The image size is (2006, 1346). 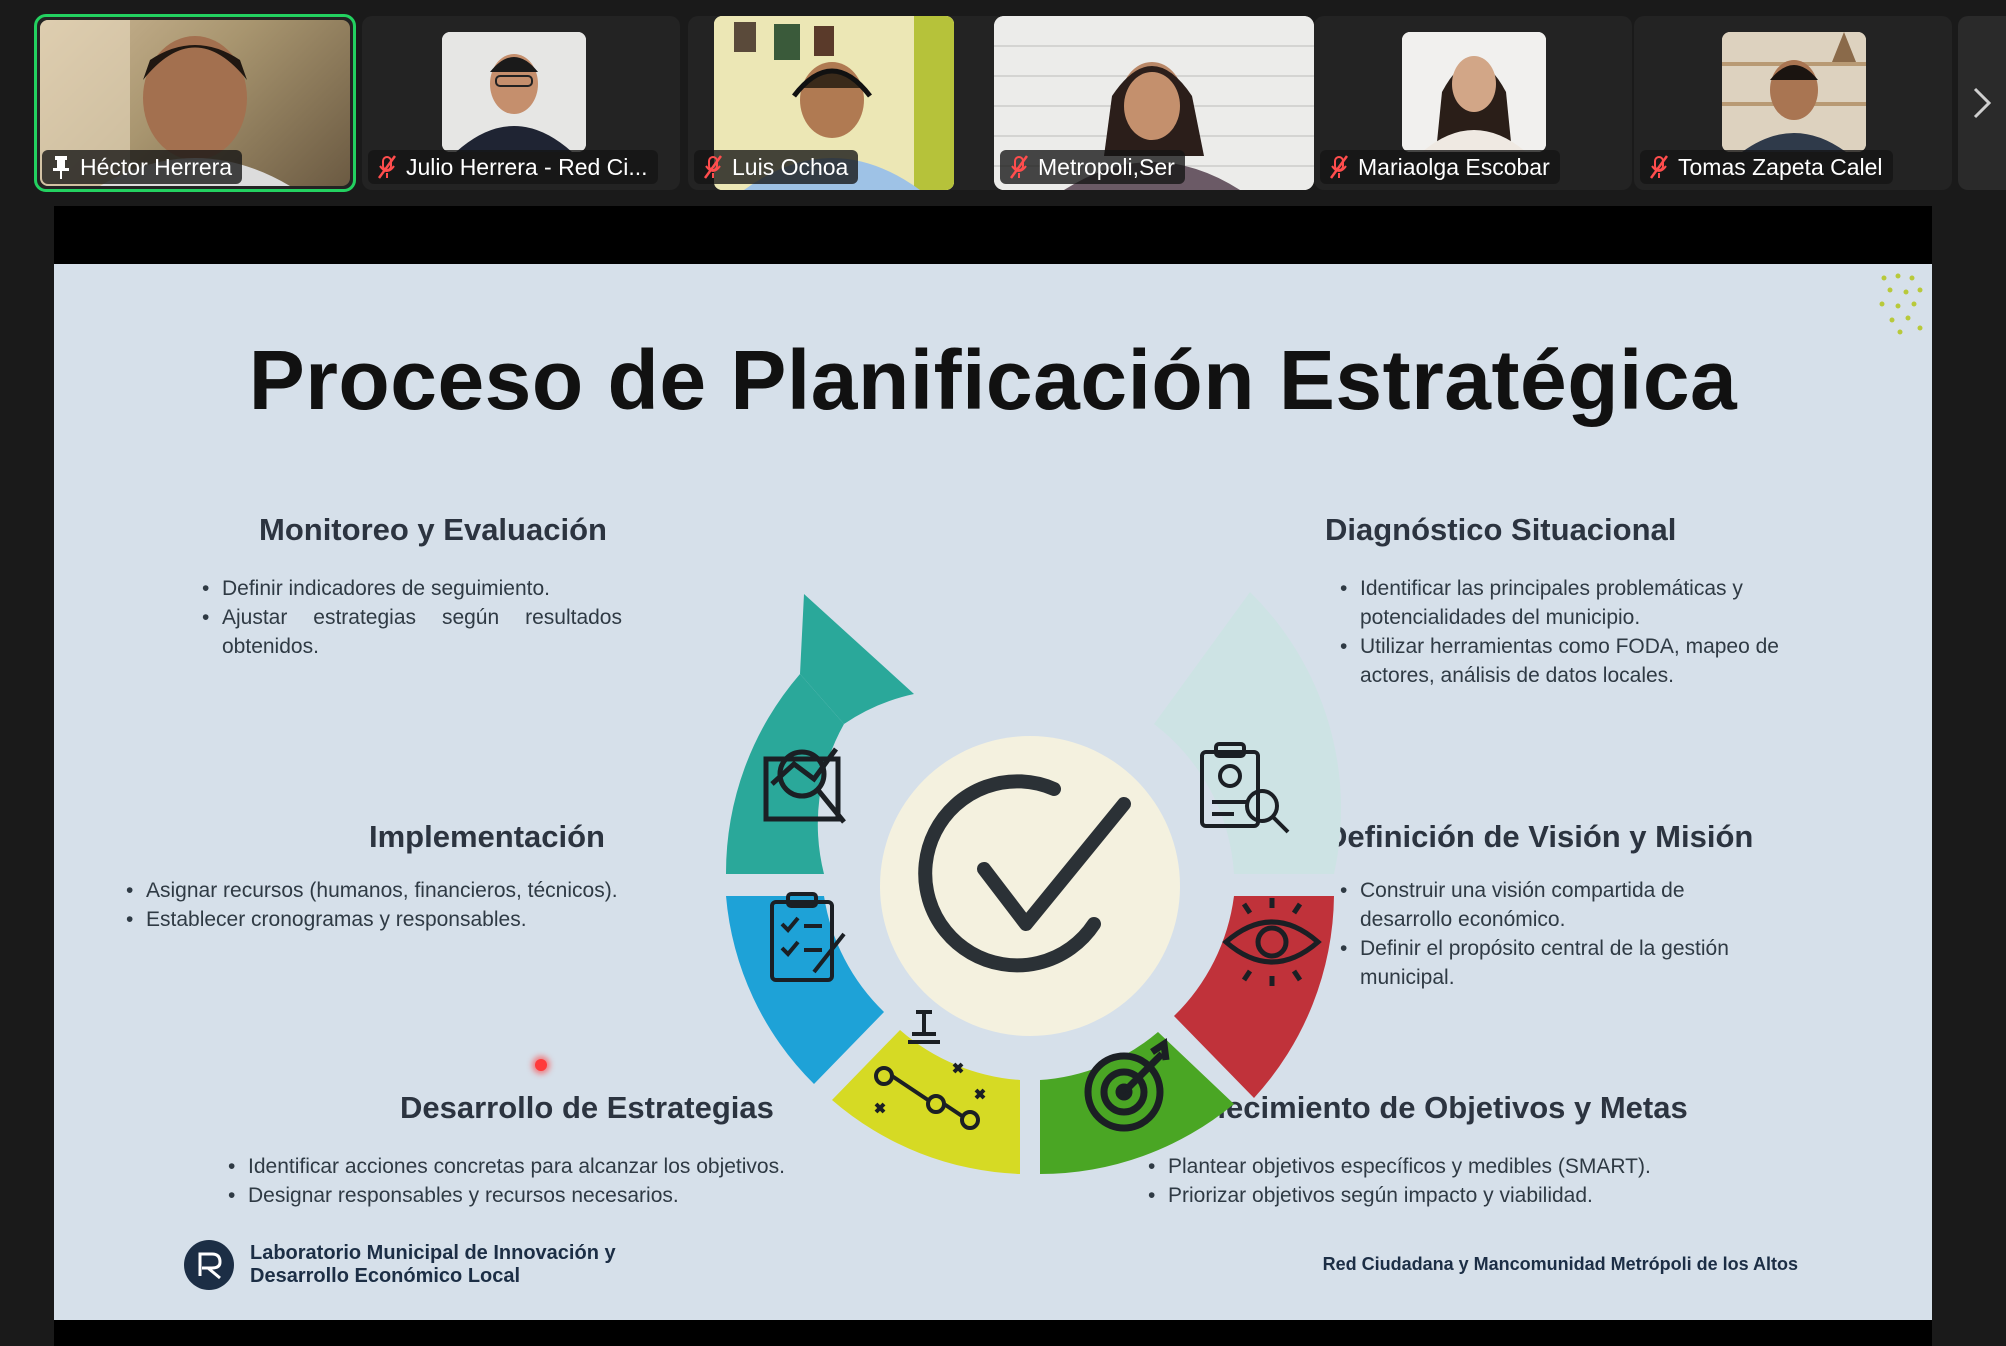 I want to click on gallery-next-button, so click(x=1982, y=103).